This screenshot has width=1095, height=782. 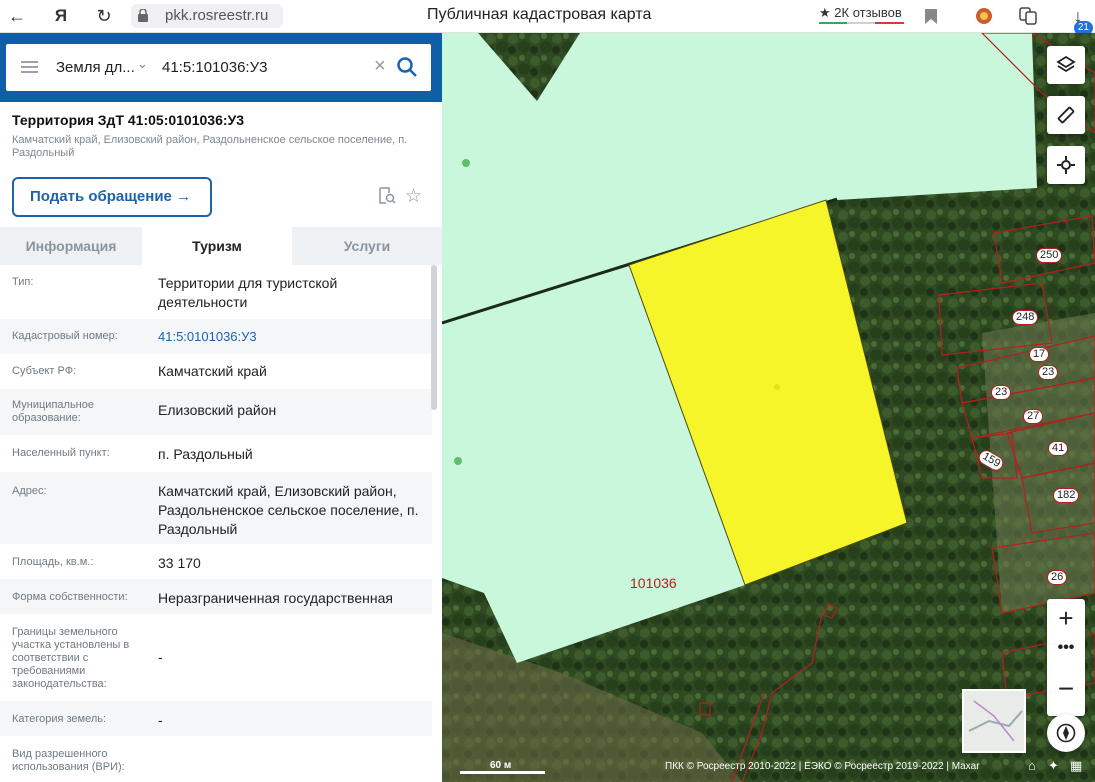 What do you see at coordinates (160, 720) in the screenshot?
I see `attribute-value: -` at bounding box center [160, 720].